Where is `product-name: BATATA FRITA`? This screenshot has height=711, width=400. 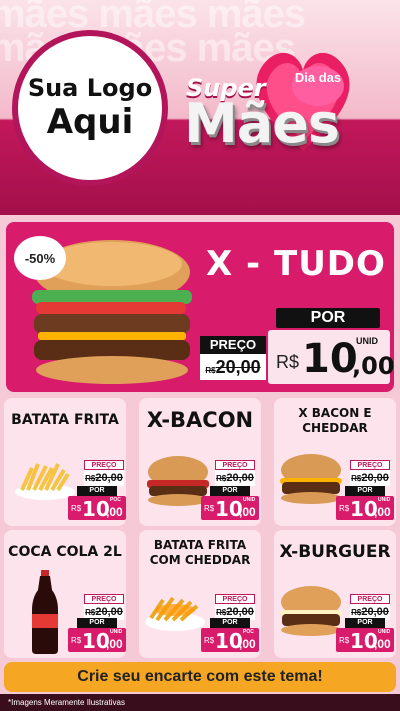 product-name: BATATA FRITA is located at coordinates (65, 420).